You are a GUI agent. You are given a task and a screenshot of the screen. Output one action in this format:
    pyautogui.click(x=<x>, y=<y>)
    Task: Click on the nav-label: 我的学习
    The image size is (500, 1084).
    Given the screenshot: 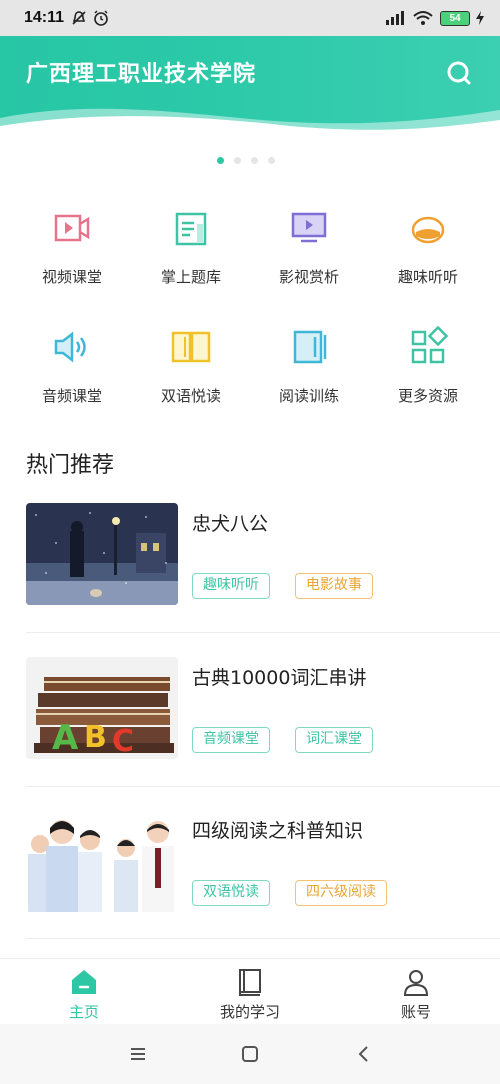 What is the action you would take?
    pyautogui.click(x=249, y=1012)
    